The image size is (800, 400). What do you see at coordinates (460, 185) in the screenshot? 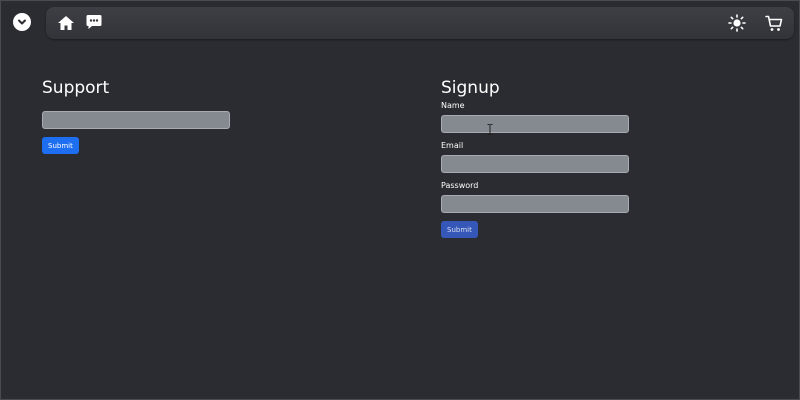
I see `password-label: Password` at bounding box center [460, 185].